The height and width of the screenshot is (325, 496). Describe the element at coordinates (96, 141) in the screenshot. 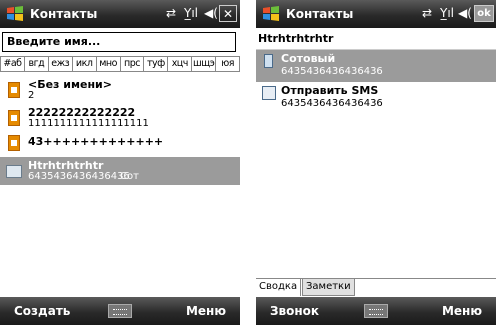

I see `contact-name: 43+++++++++++++` at that location.